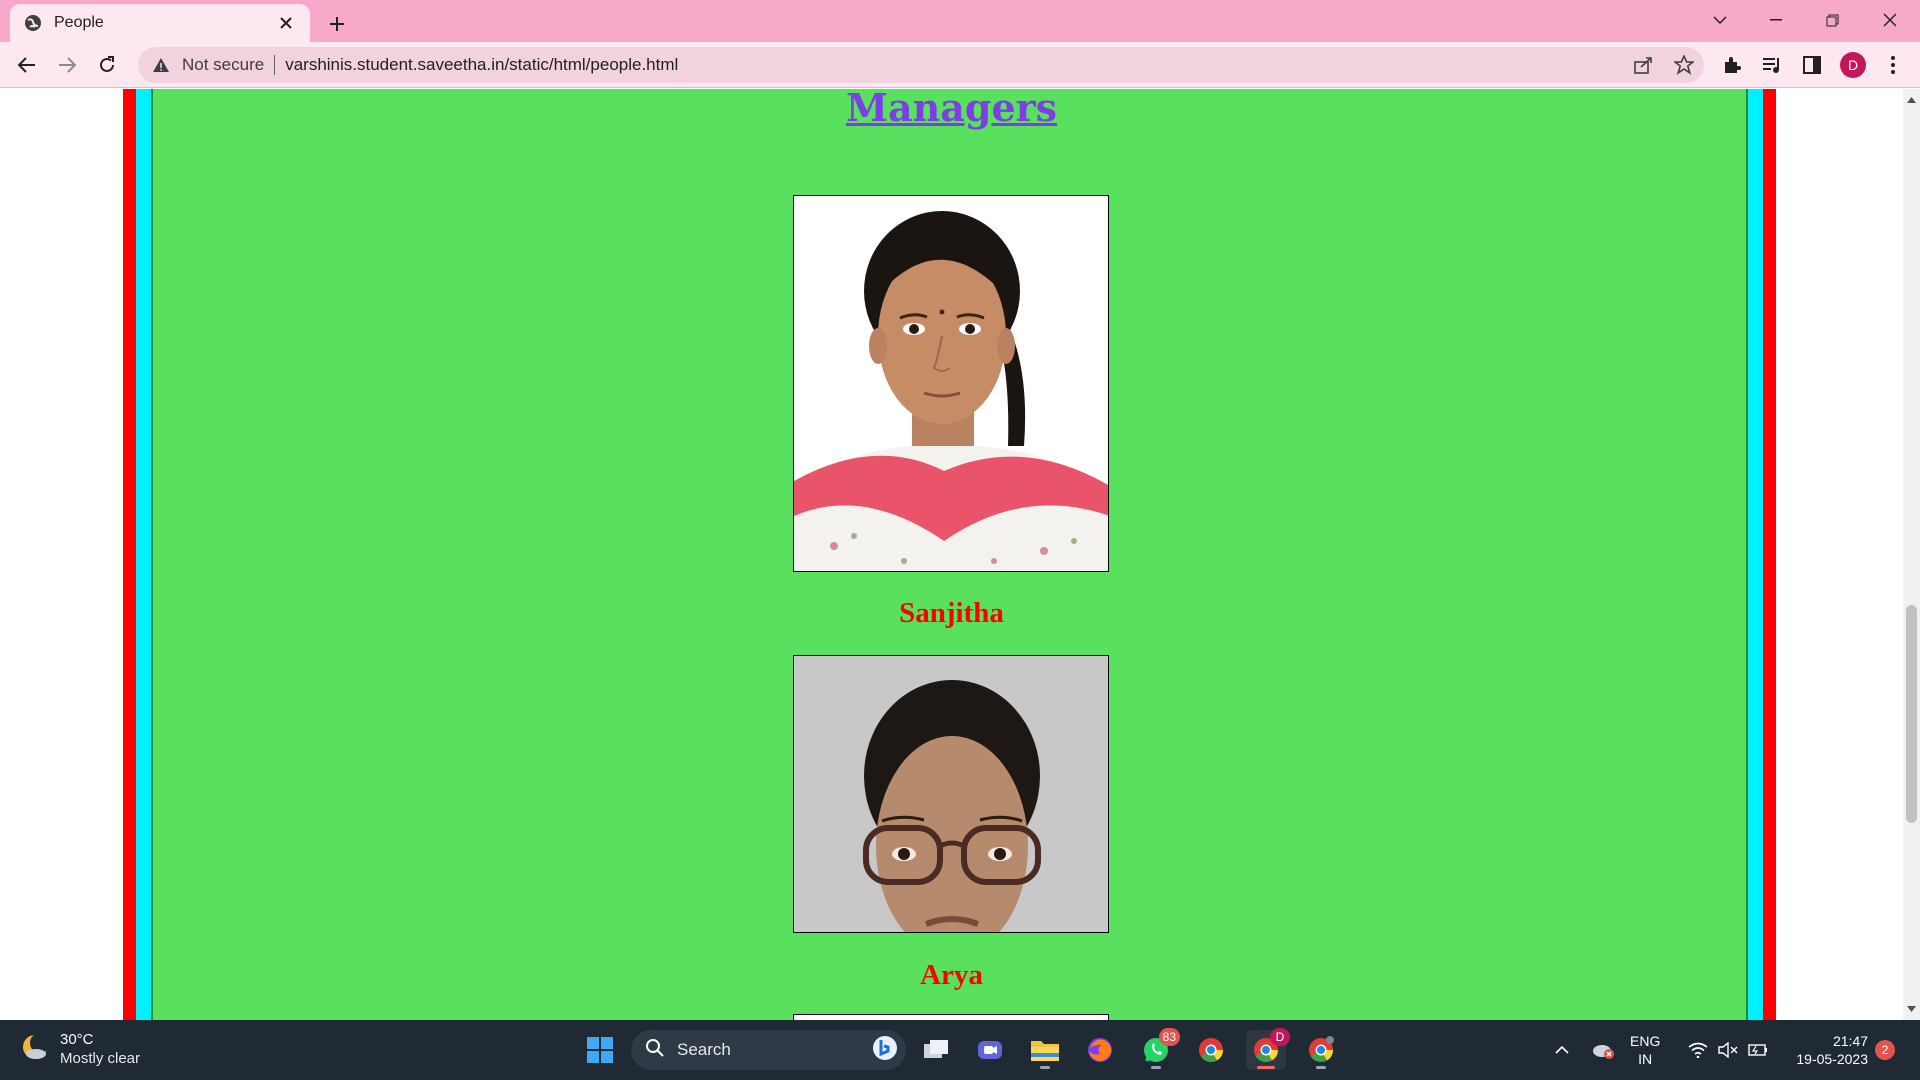 This screenshot has height=1080, width=1920. What do you see at coordinates (1832, 20) in the screenshot?
I see `restore-icon` at bounding box center [1832, 20].